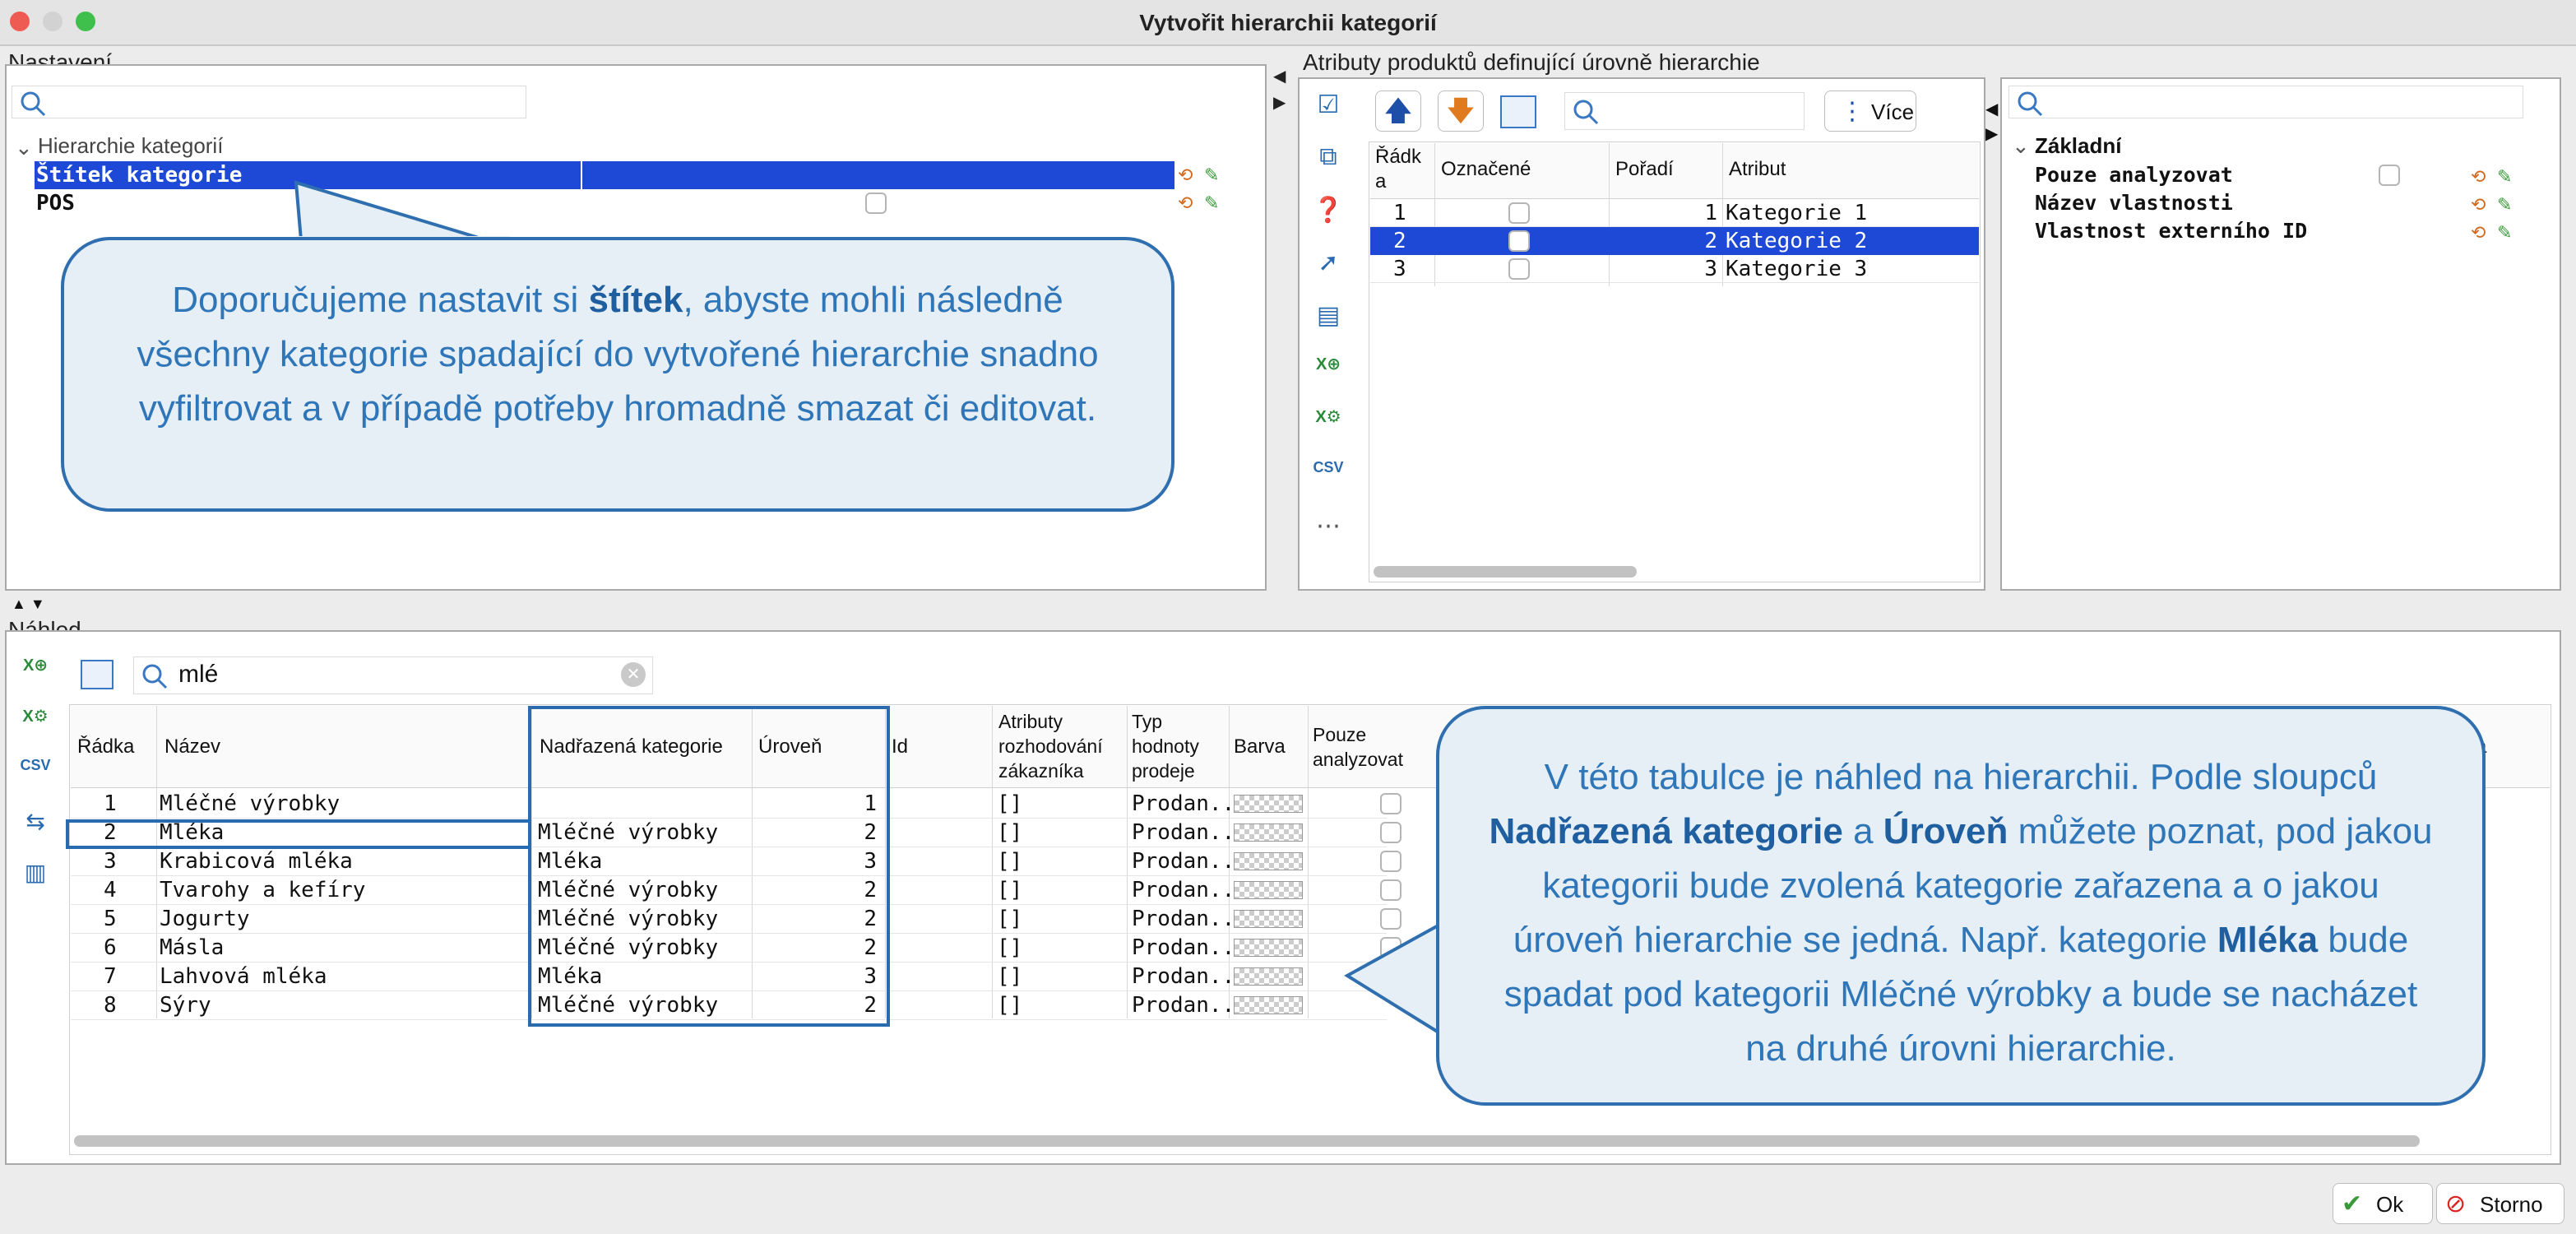 The width and height of the screenshot is (2576, 1234). What do you see at coordinates (111, 890) in the screenshot?
I see `cell-radka: 4` at bounding box center [111, 890].